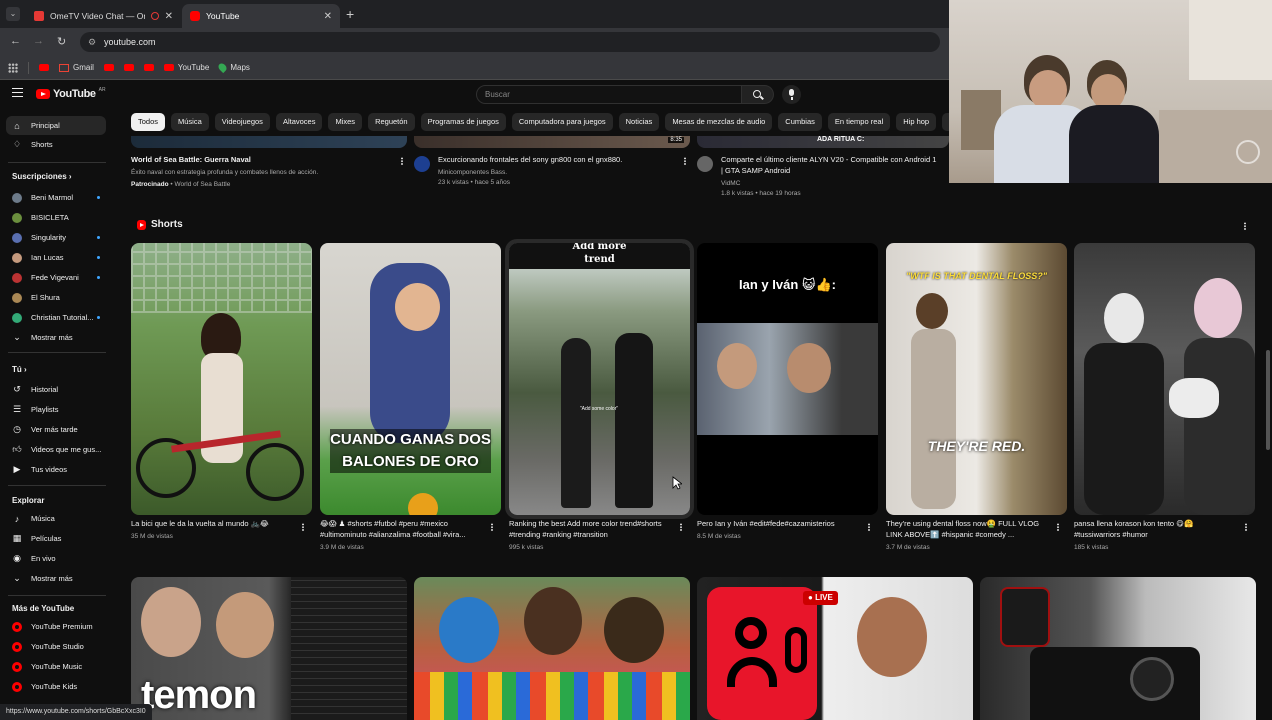 The image size is (1272, 720). Describe the element at coordinates (345, 122) in the screenshot. I see `filter-chip: Mixes` at that location.